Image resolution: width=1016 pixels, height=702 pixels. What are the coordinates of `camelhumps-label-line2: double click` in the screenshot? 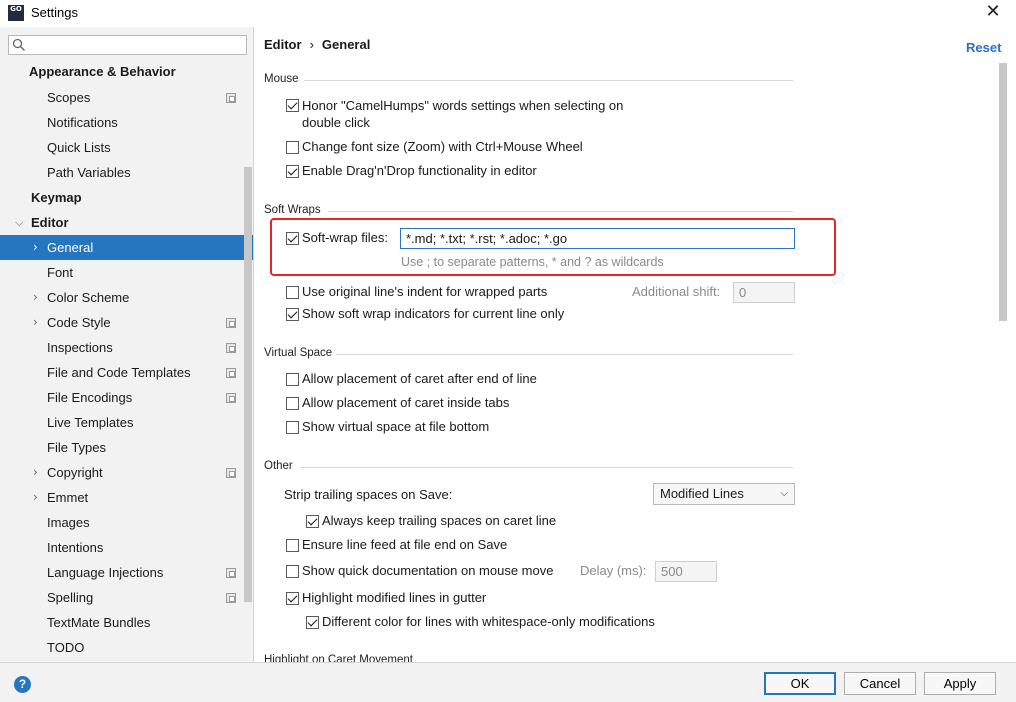 It's located at (336, 122).